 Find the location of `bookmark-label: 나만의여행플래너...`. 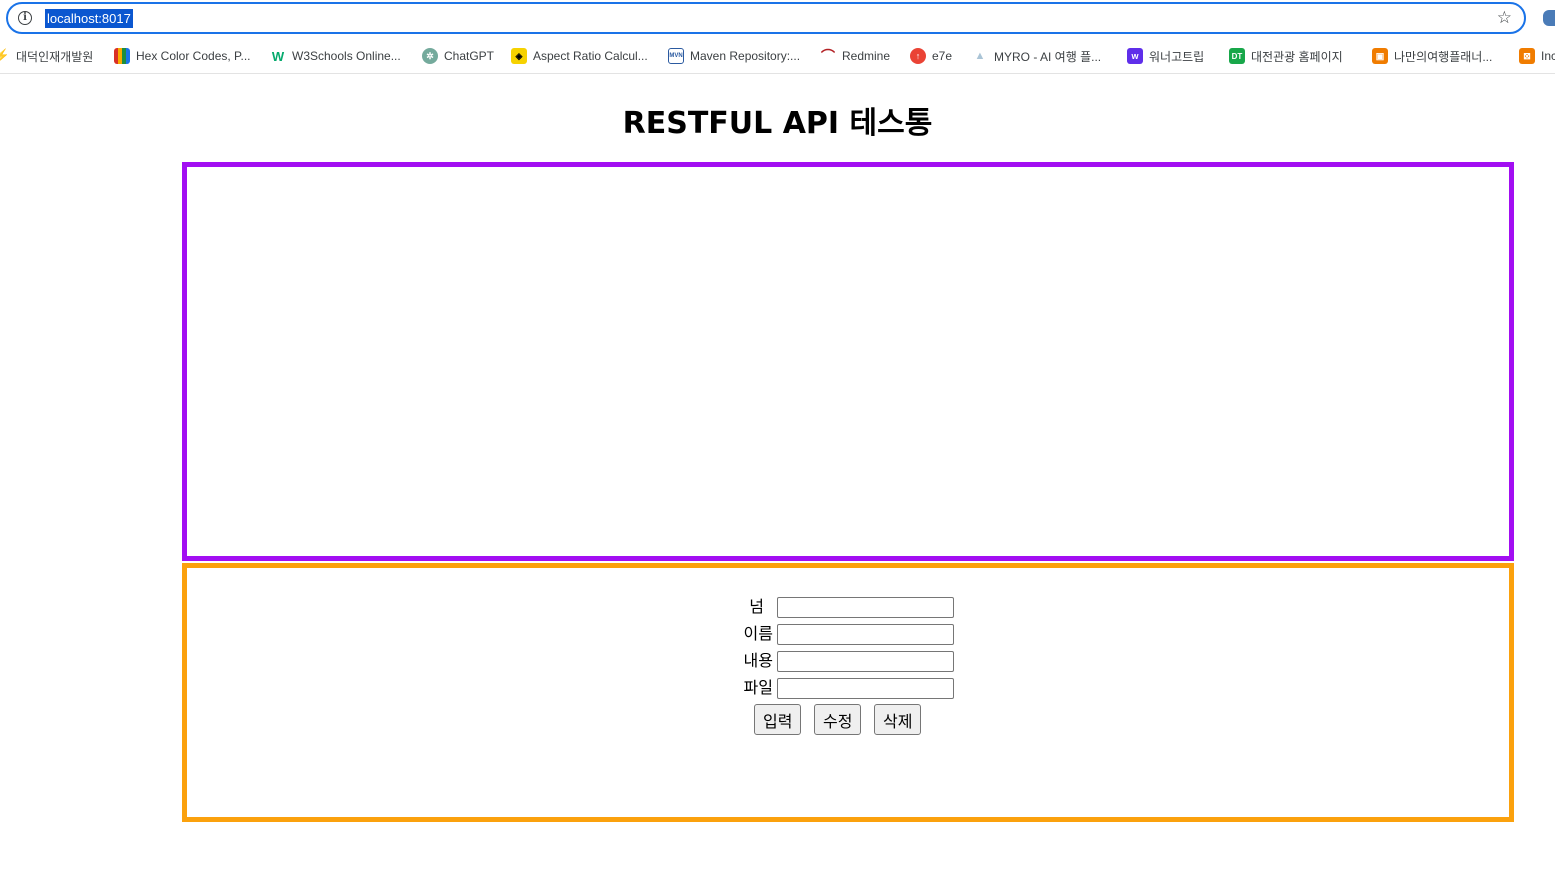

bookmark-label: 나만의여행플래너... is located at coordinates (1443, 56).